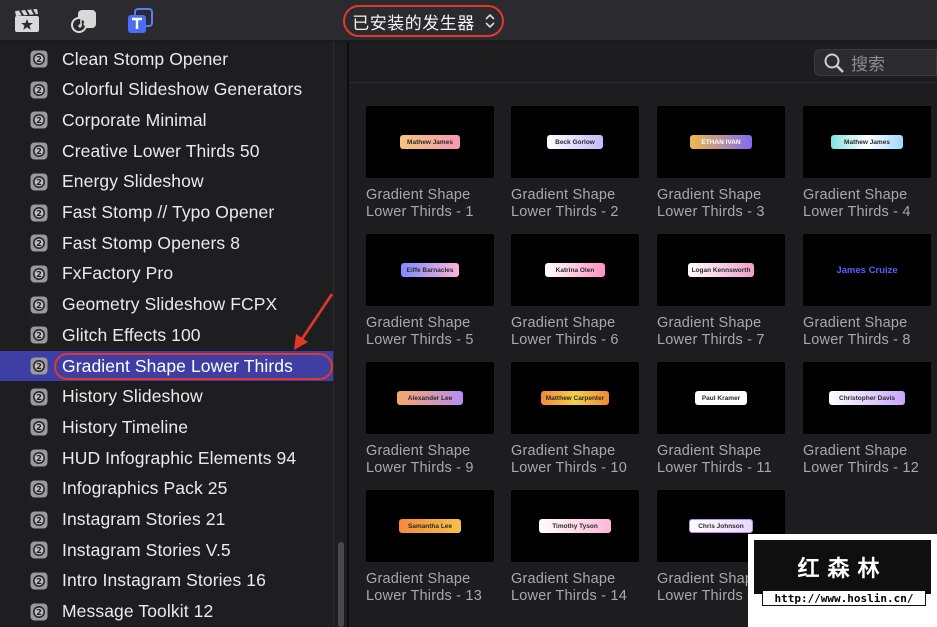  I want to click on tile-title-line2: Lower Thirds - 10, so click(569, 468).